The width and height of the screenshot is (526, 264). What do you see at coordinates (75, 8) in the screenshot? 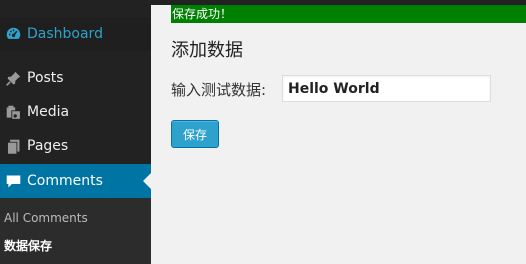
I see `sidebar-top` at bounding box center [75, 8].